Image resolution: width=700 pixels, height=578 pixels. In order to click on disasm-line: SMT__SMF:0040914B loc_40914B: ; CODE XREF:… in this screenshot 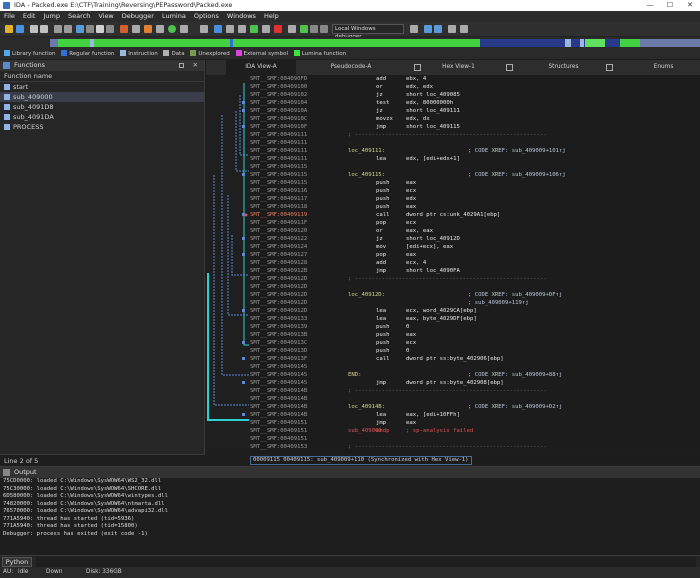, I will do `click(475, 407)`.